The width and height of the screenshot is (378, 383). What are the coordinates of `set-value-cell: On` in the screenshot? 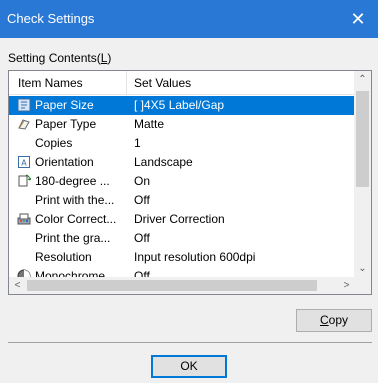 It's located at (142, 181).